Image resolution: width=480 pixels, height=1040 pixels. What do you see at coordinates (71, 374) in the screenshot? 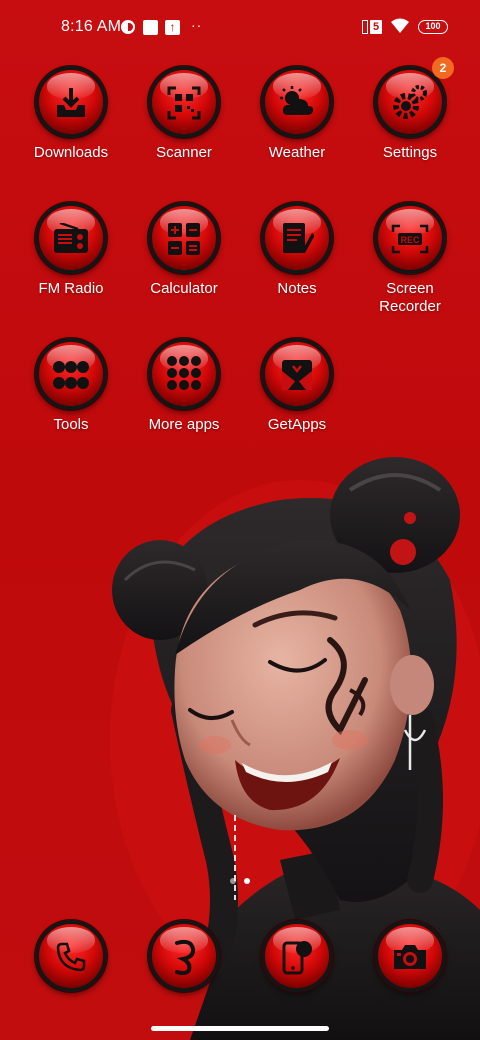
I see `tools-grid-icon` at bounding box center [71, 374].